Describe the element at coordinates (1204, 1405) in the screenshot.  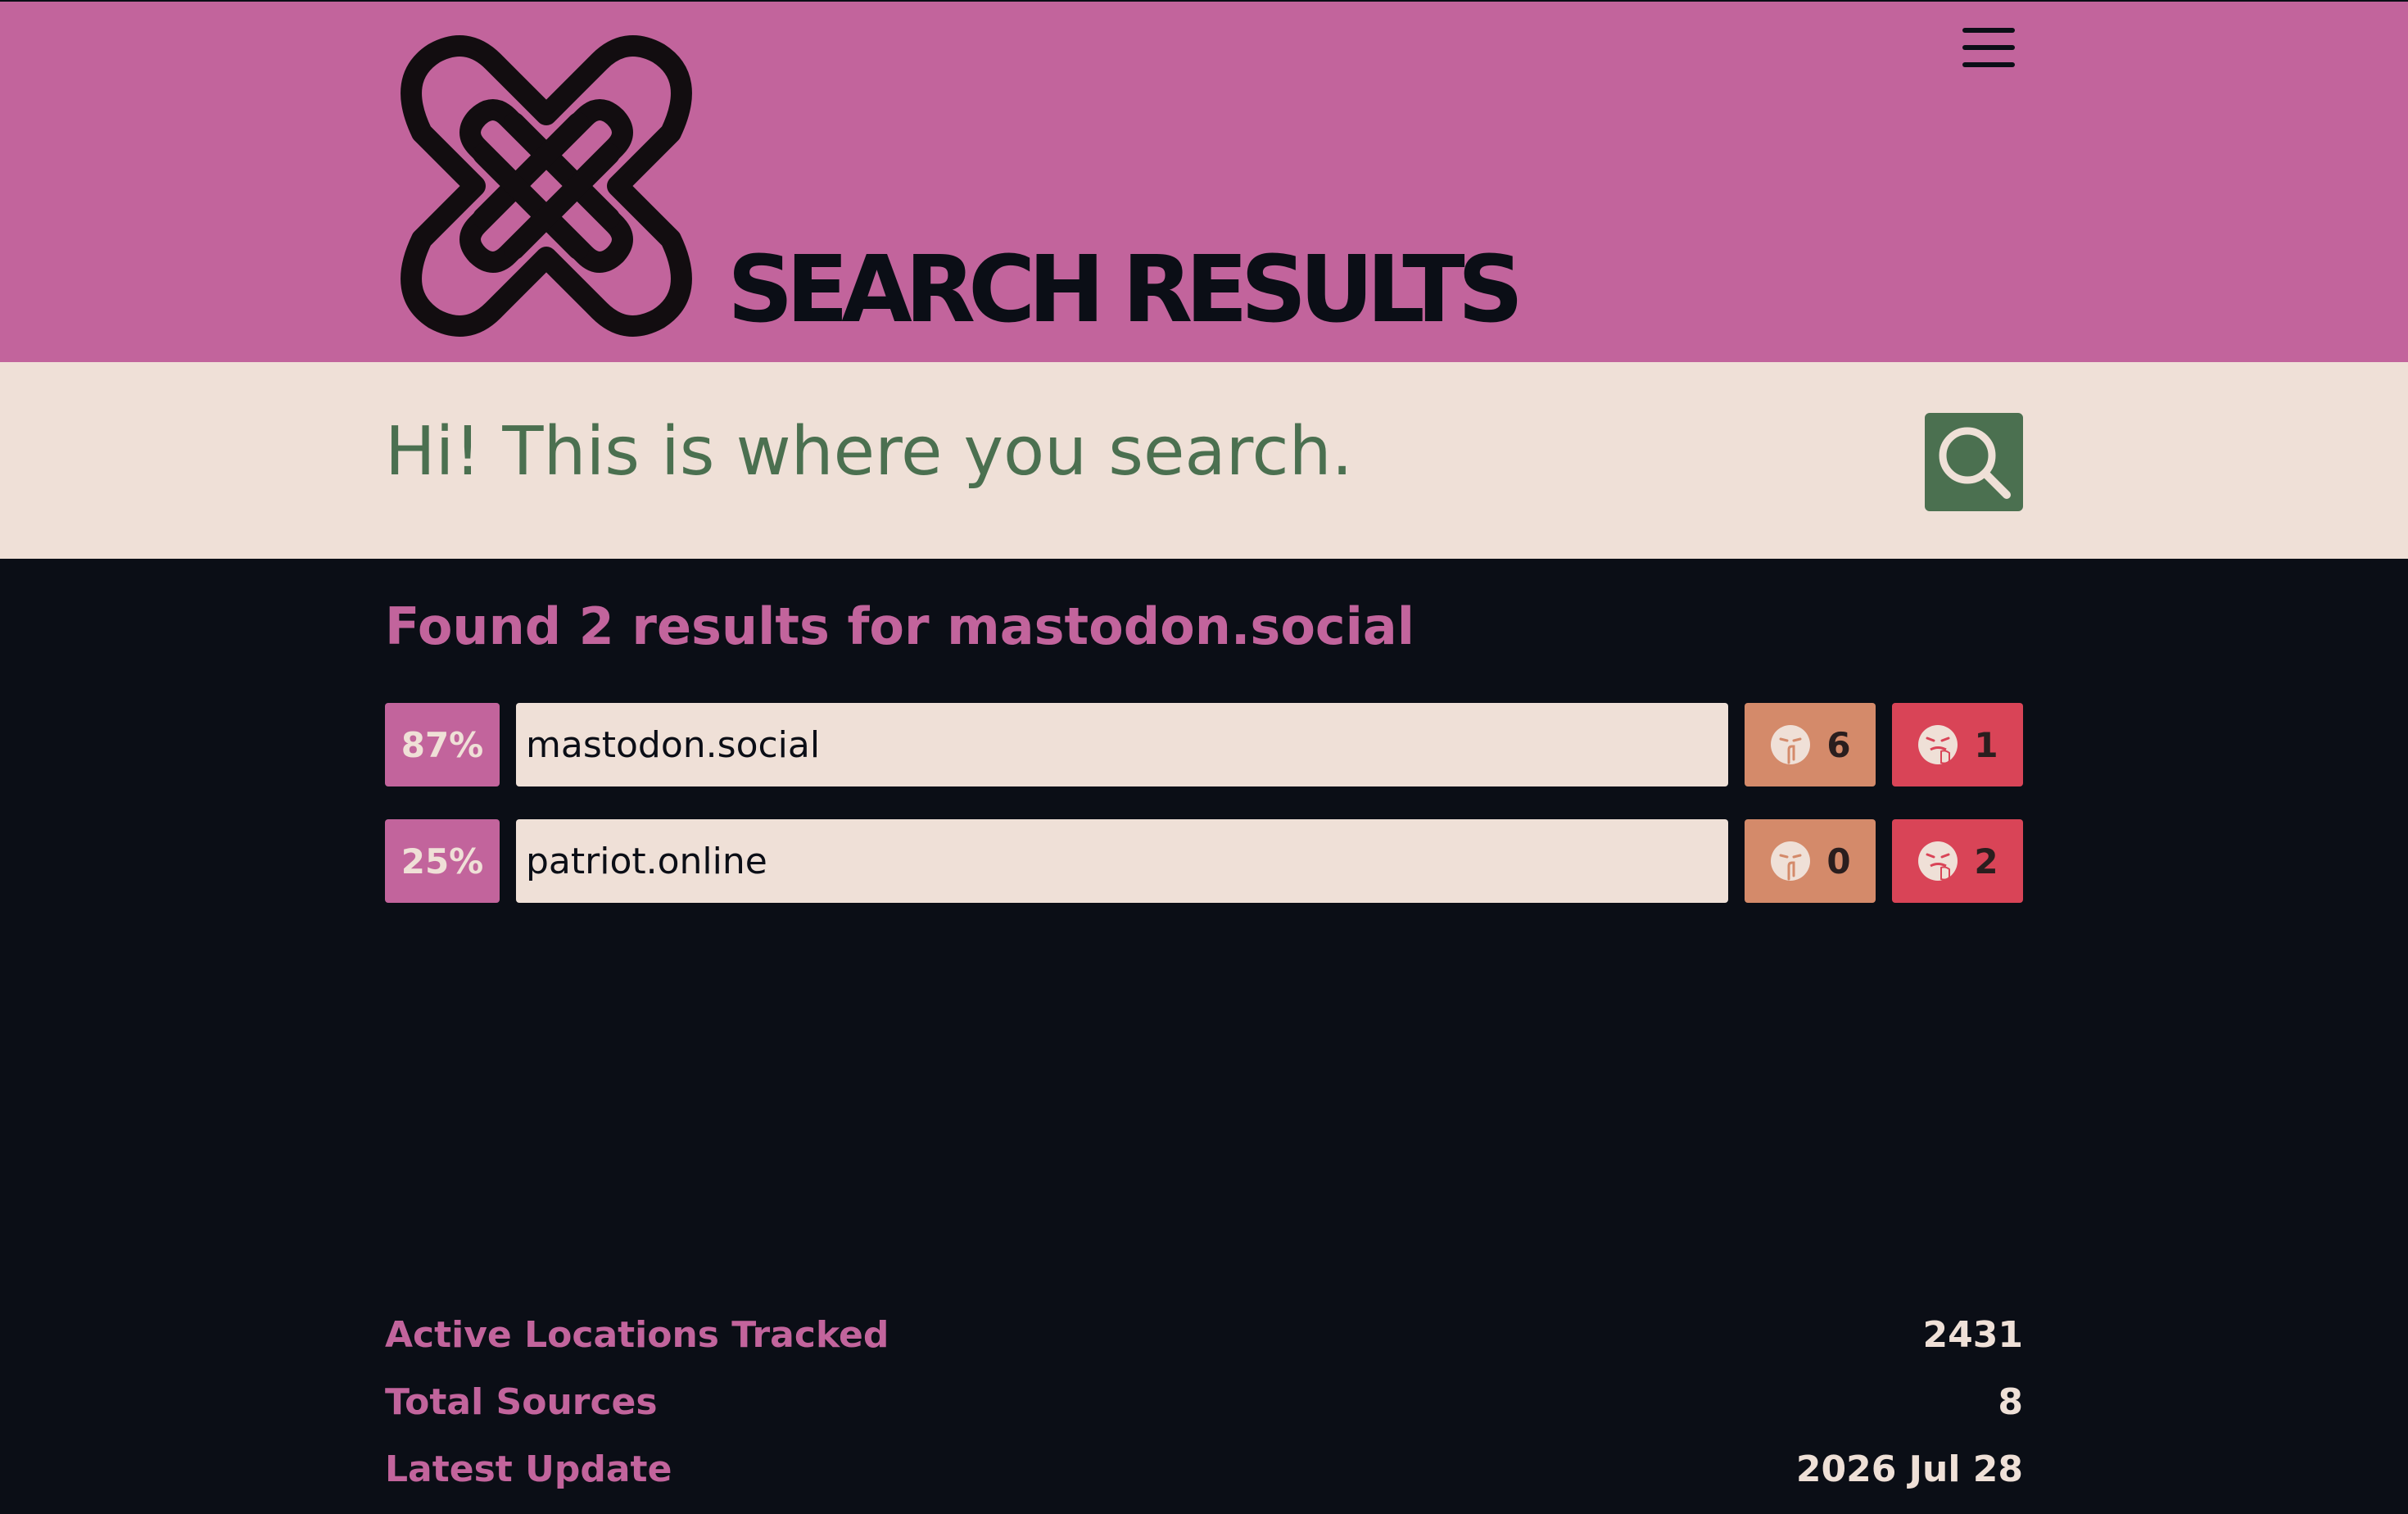
I see `stat-row: Total Sources 8` at that location.